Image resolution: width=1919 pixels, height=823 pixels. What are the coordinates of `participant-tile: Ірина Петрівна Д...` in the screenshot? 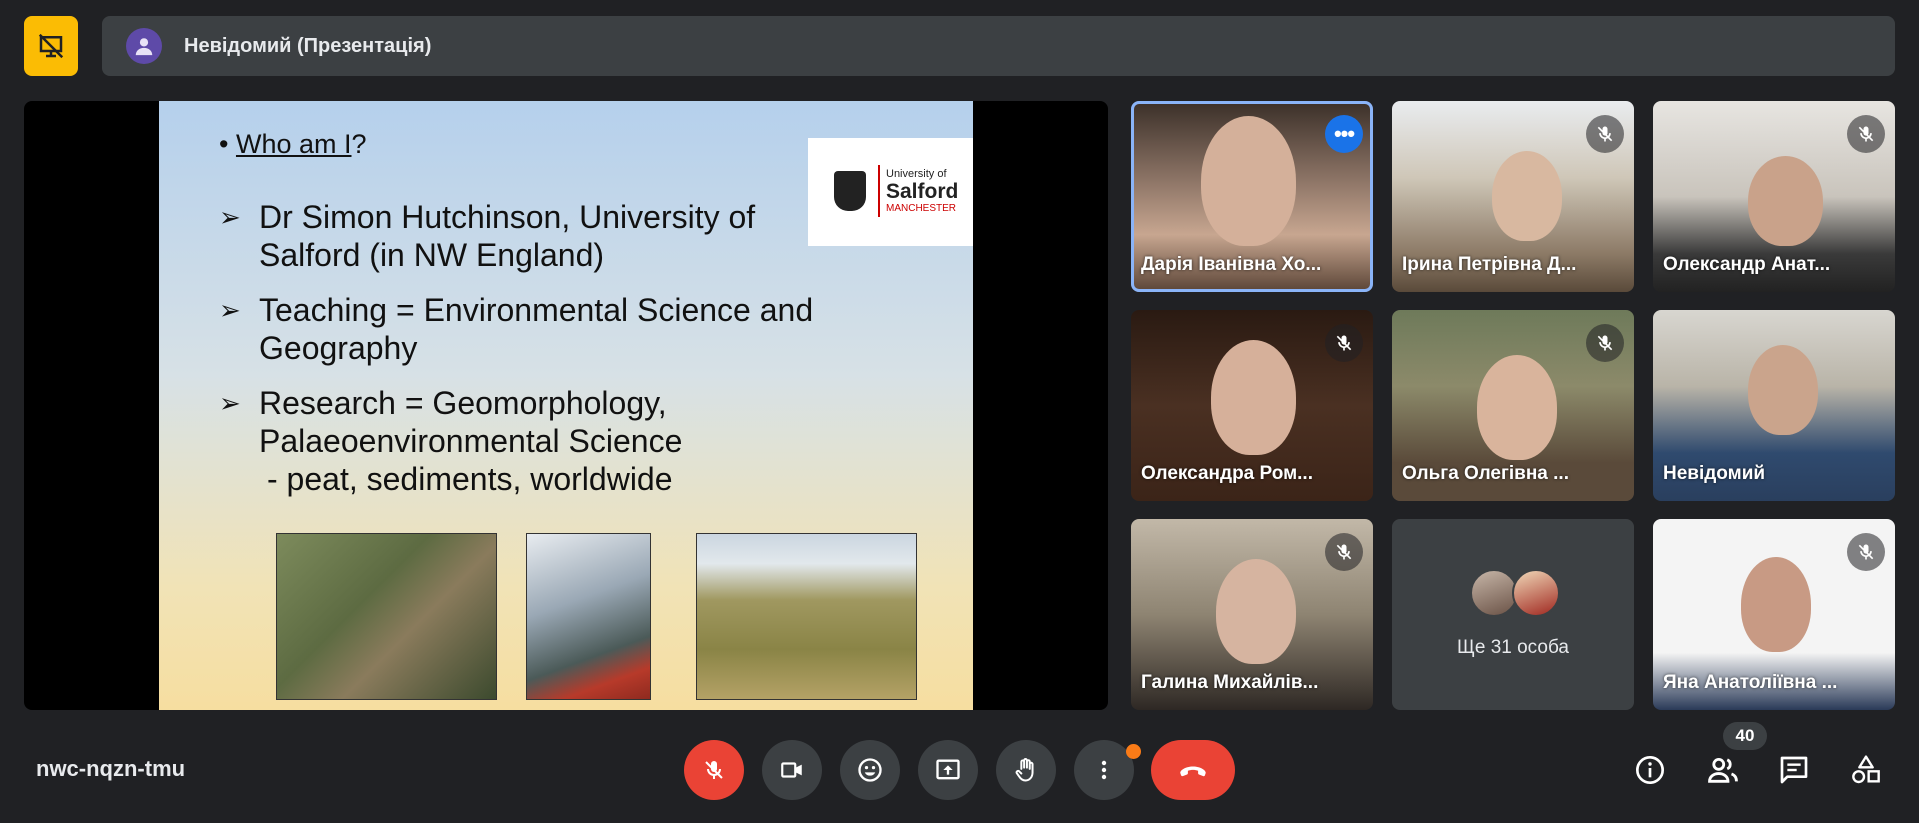 It's located at (1513, 196).